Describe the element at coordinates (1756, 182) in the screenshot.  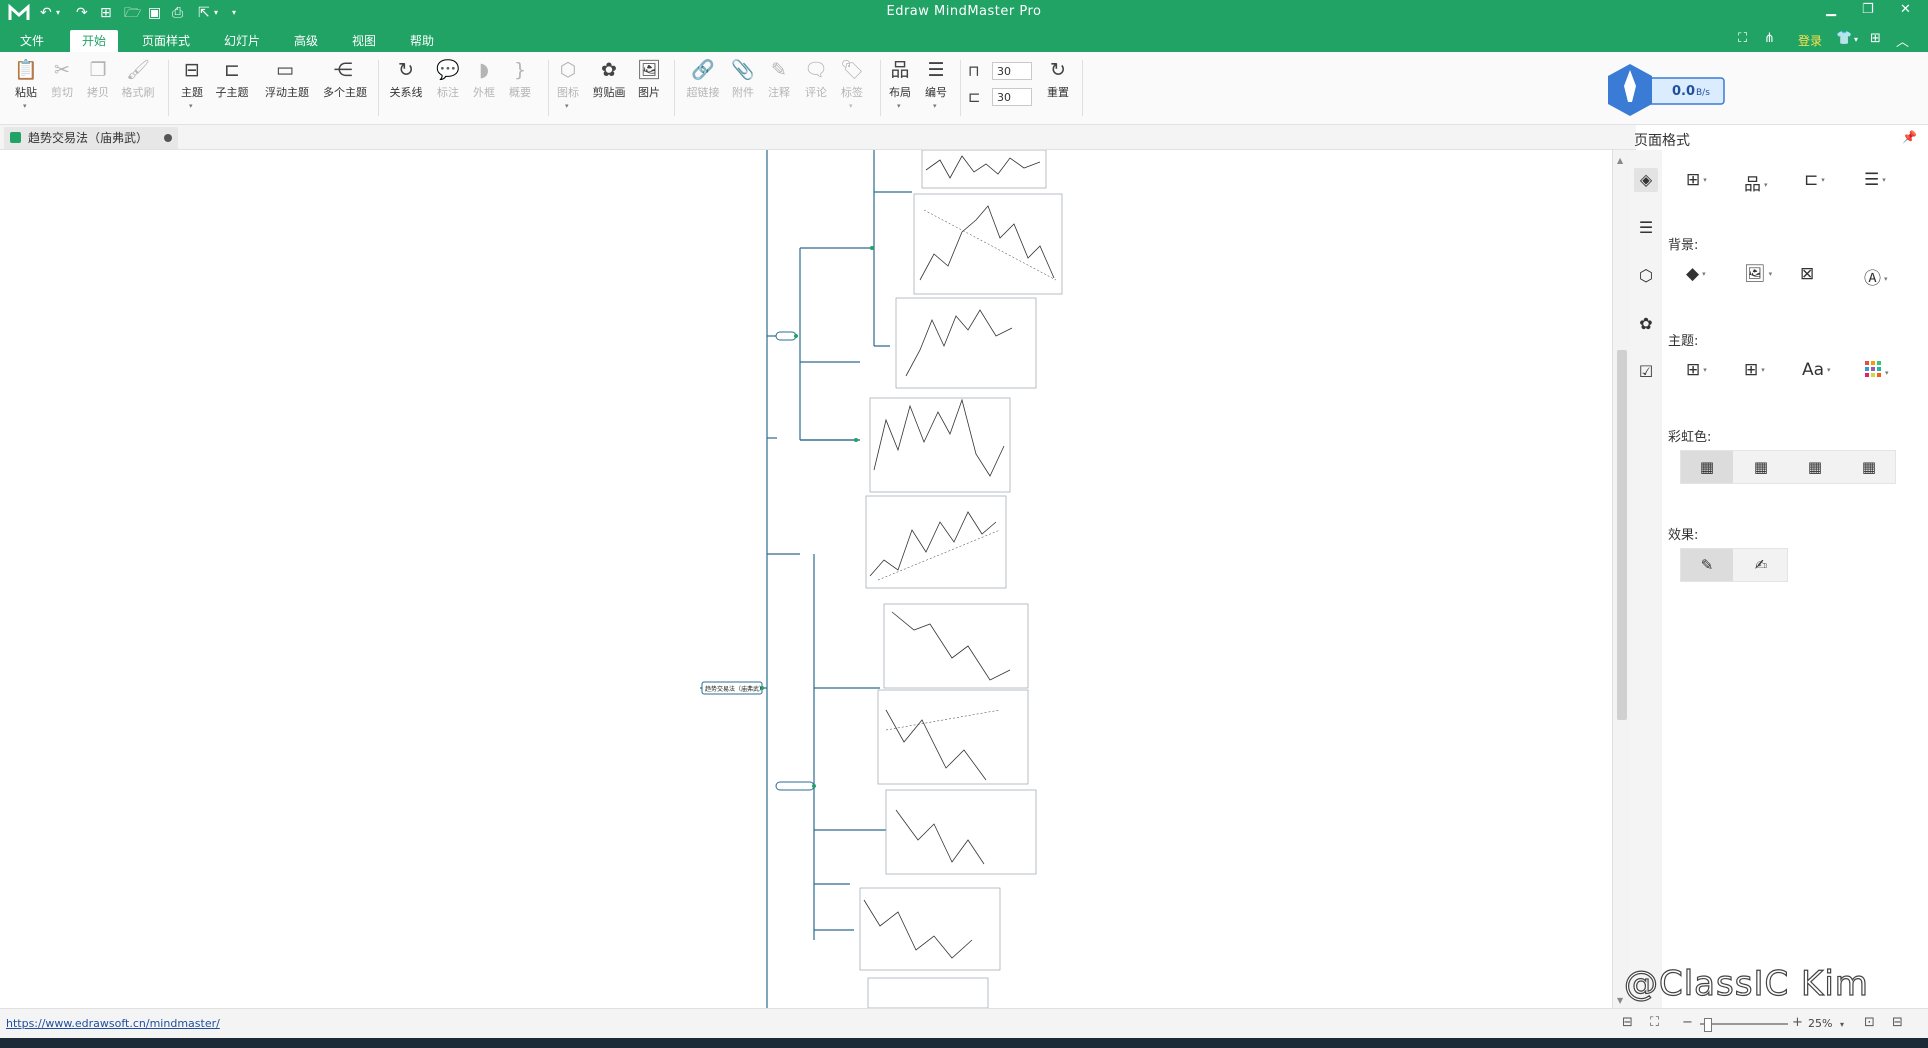
I see `tree-layout-button: 品 ▾` at that location.